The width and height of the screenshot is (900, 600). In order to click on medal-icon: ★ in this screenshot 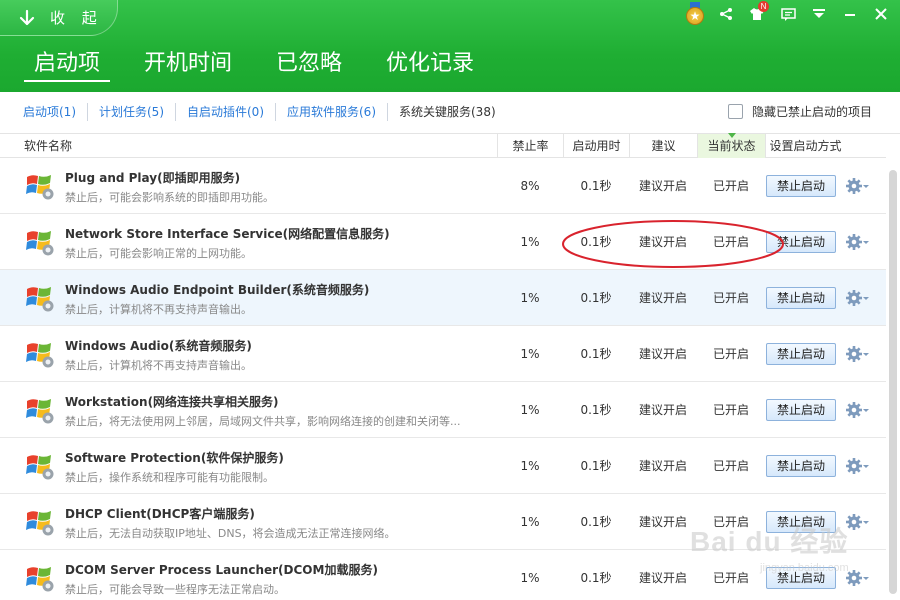, I will do `click(695, 13)`.